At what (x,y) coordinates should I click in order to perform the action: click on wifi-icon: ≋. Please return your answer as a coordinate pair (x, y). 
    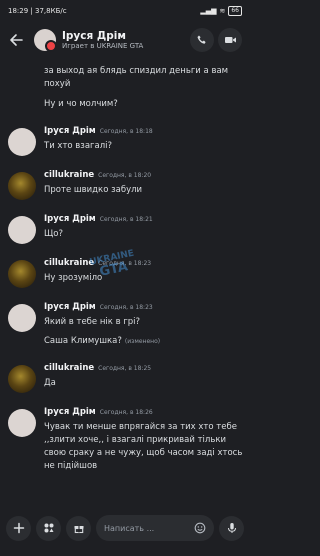
    Looking at the image, I should click on (222, 11).